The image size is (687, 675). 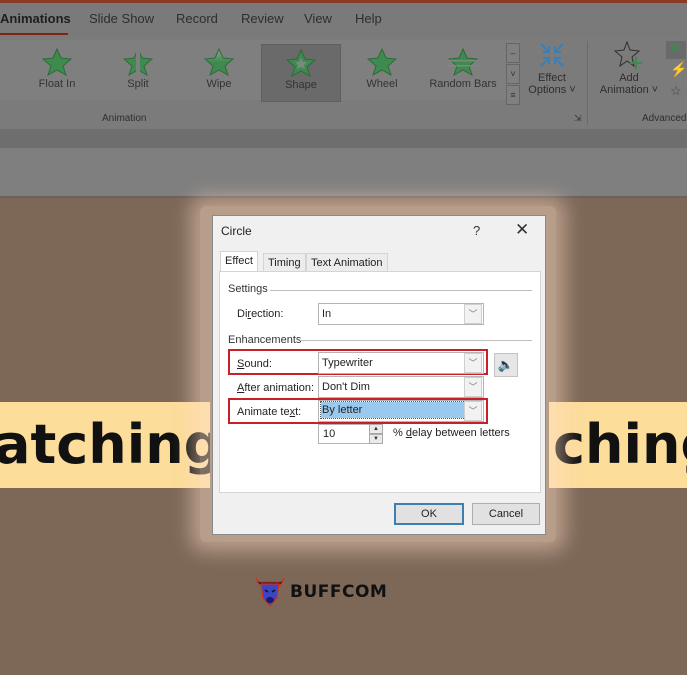 What do you see at coordinates (265, 340) in the screenshot?
I see `enhancements-section-label: Enhancements` at bounding box center [265, 340].